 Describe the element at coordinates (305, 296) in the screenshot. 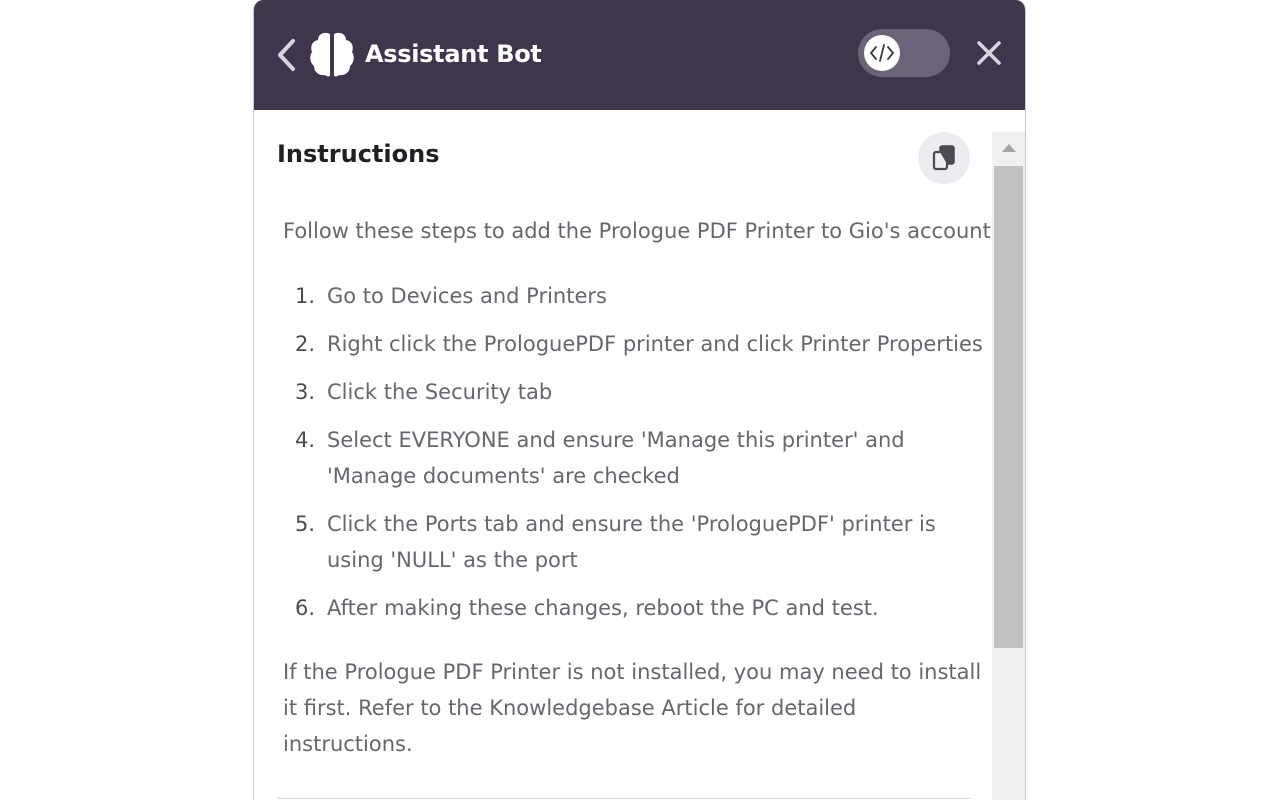

I see `step-number: 1.` at that location.